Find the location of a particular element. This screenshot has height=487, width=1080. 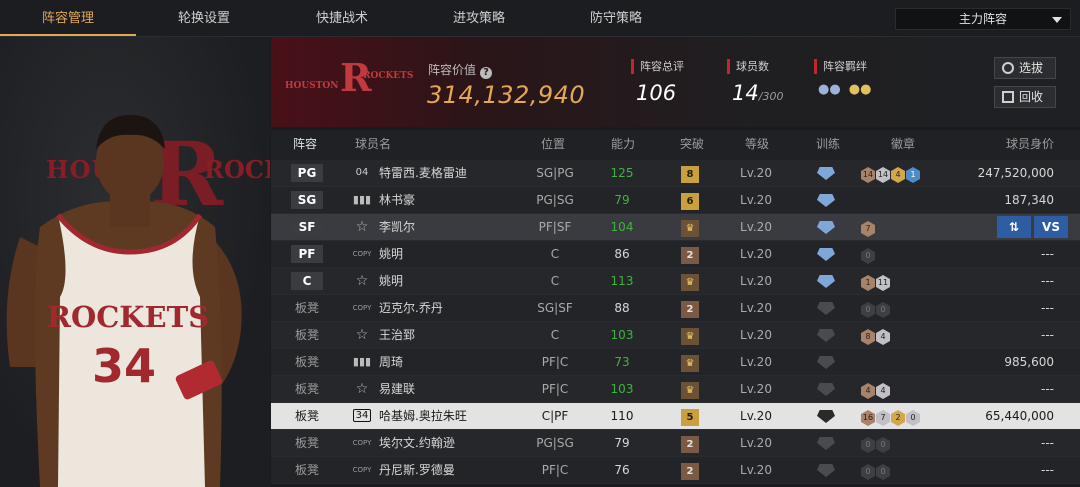

col-break: 突破 is located at coordinates (692, 144).